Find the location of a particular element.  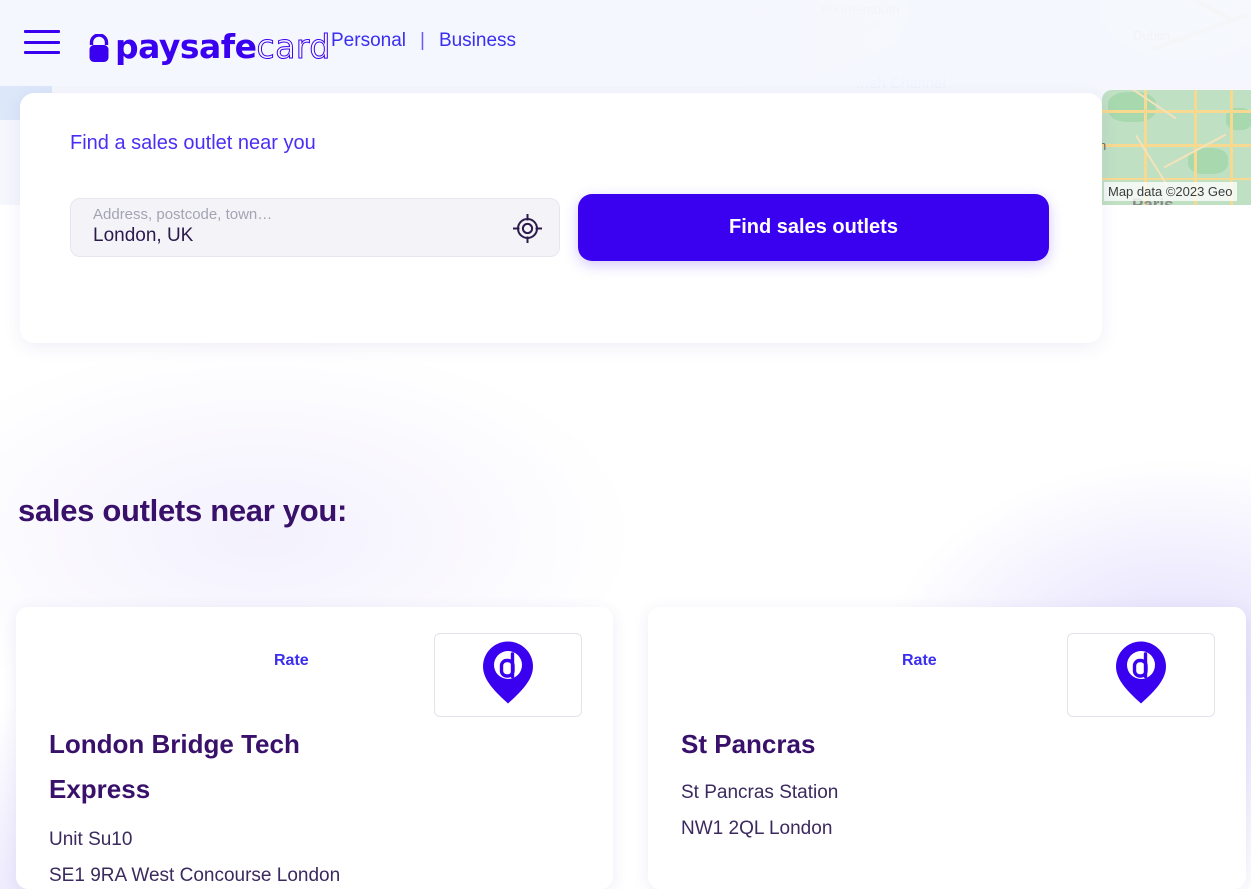

outlet-address-line-2: SE1 9RA West Concourse London is located at coordinates (195, 875).